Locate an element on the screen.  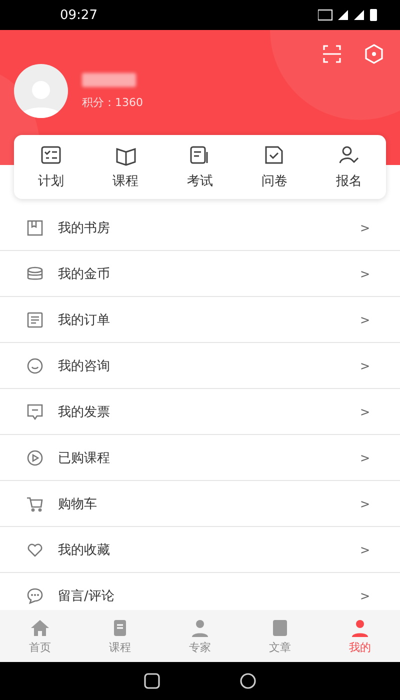
status-time: 09:27 is located at coordinates (79, 15).